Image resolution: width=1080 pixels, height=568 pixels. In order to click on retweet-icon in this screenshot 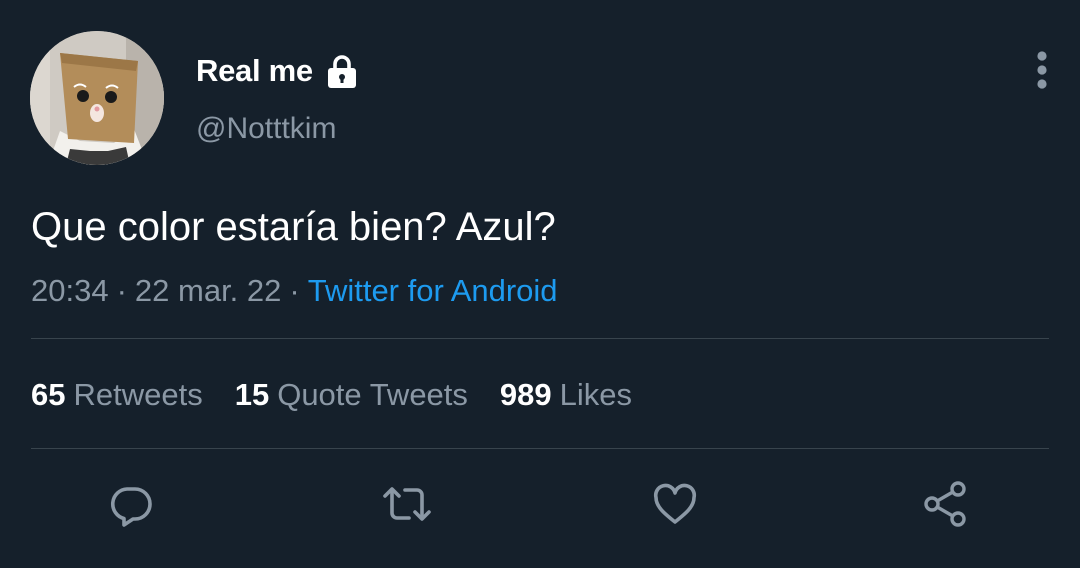, I will do `click(407, 506)`.